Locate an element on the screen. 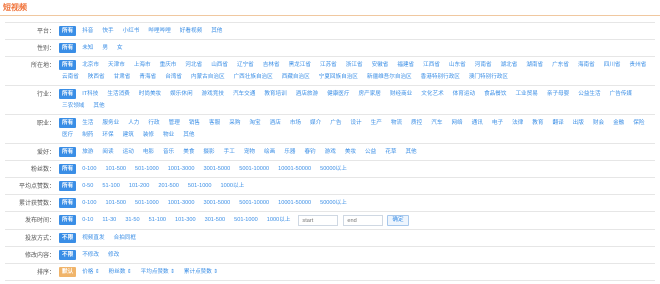 The image size is (660, 284). filter-option: 工业贸易 is located at coordinates (526, 94).